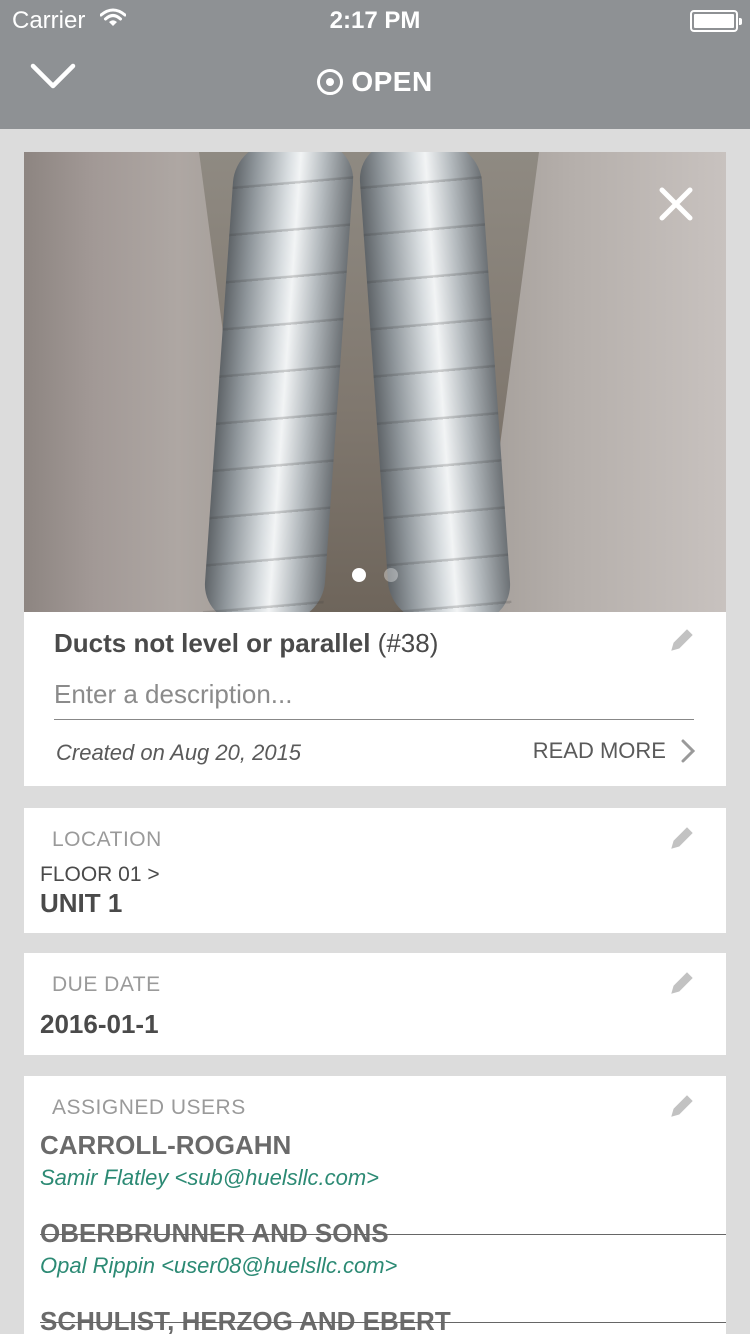 Image resolution: width=750 pixels, height=1334 pixels. Describe the element at coordinates (408, 643) in the screenshot. I see `issue-number: (#38)` at that location.